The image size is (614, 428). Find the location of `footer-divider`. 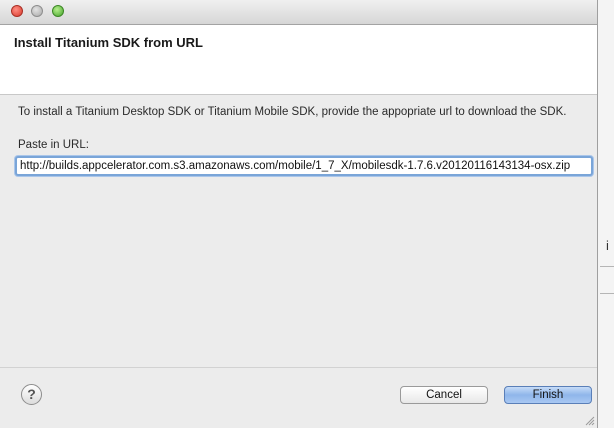

footer-divider is located at coordinates (298, 367).